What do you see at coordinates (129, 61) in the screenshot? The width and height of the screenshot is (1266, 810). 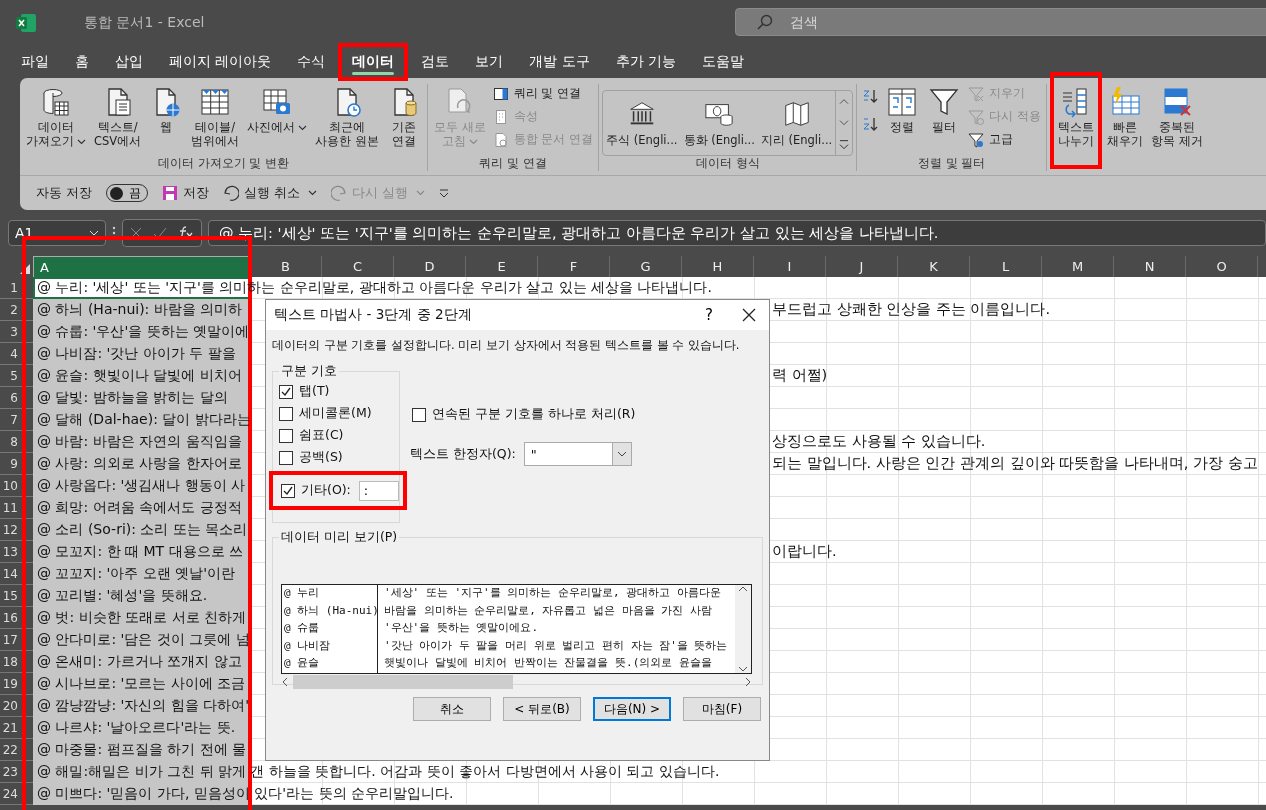 I see `ribbon-tab: 삽입` at bounding box center [129, 61].